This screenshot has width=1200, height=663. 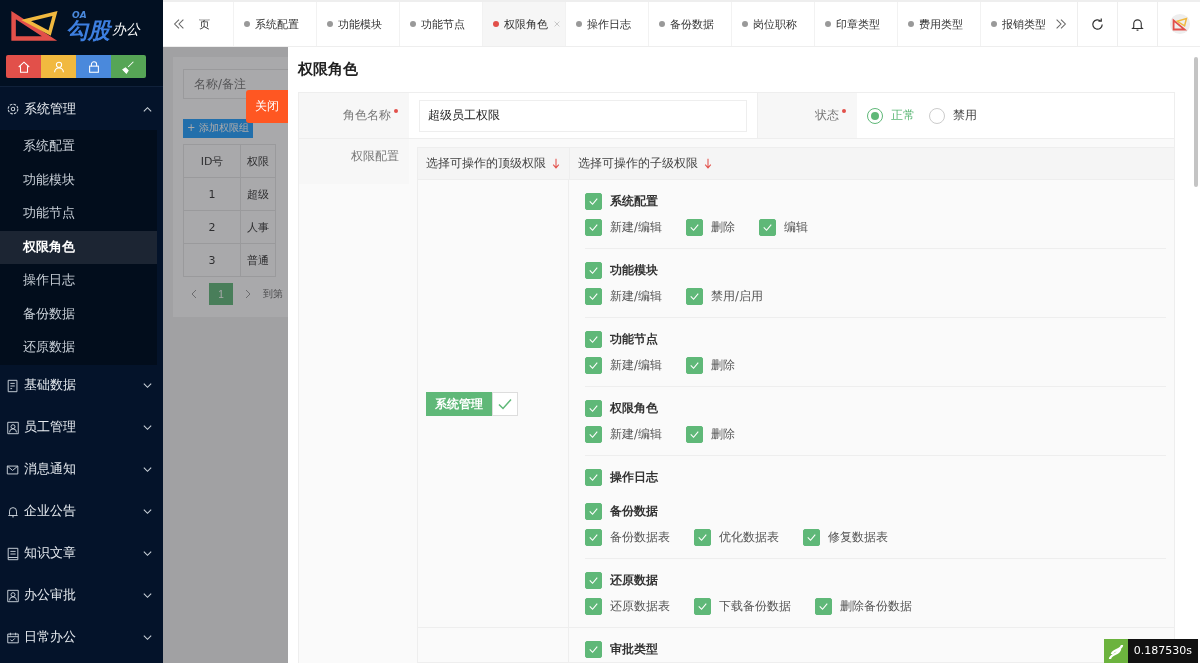 What do you see at coordinates (556, 163) in the screenshot?
I see `arrow-down-icon` at bounding box center [556, 163].